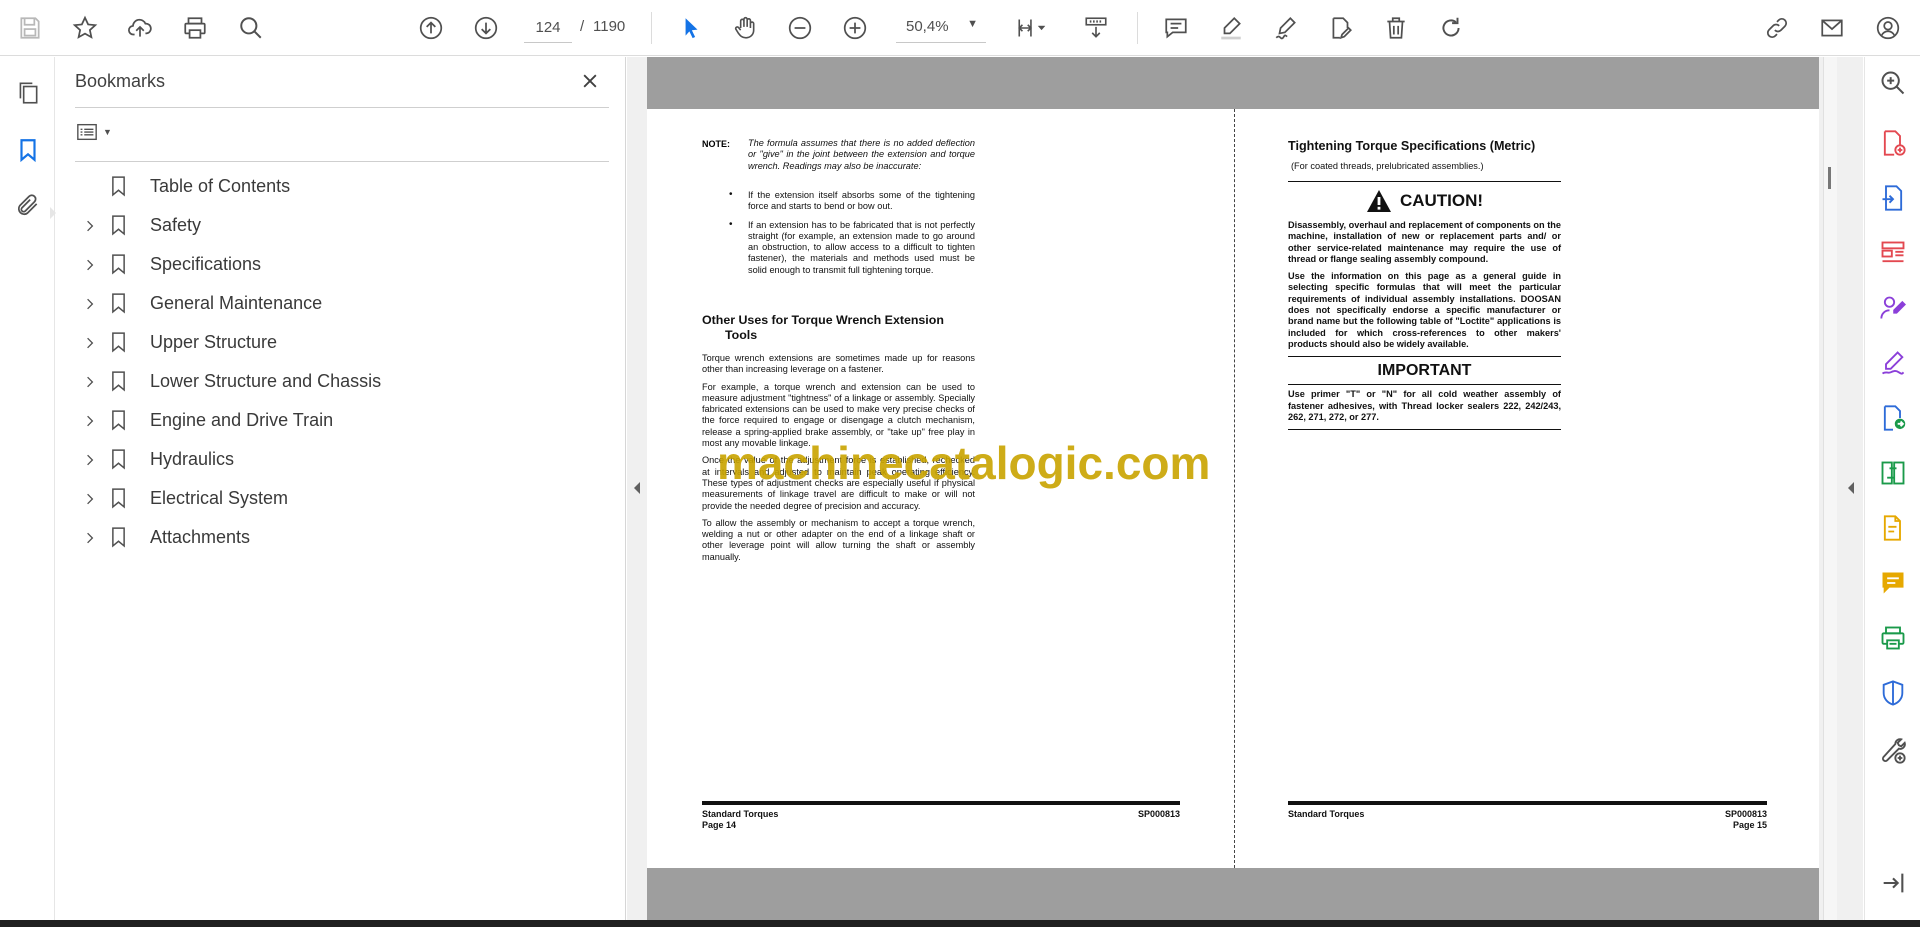  What do you see at coordinates (1893, 253) in the screenshot?
I see `organize-pages-icon` at bounding box center [1893, 253].